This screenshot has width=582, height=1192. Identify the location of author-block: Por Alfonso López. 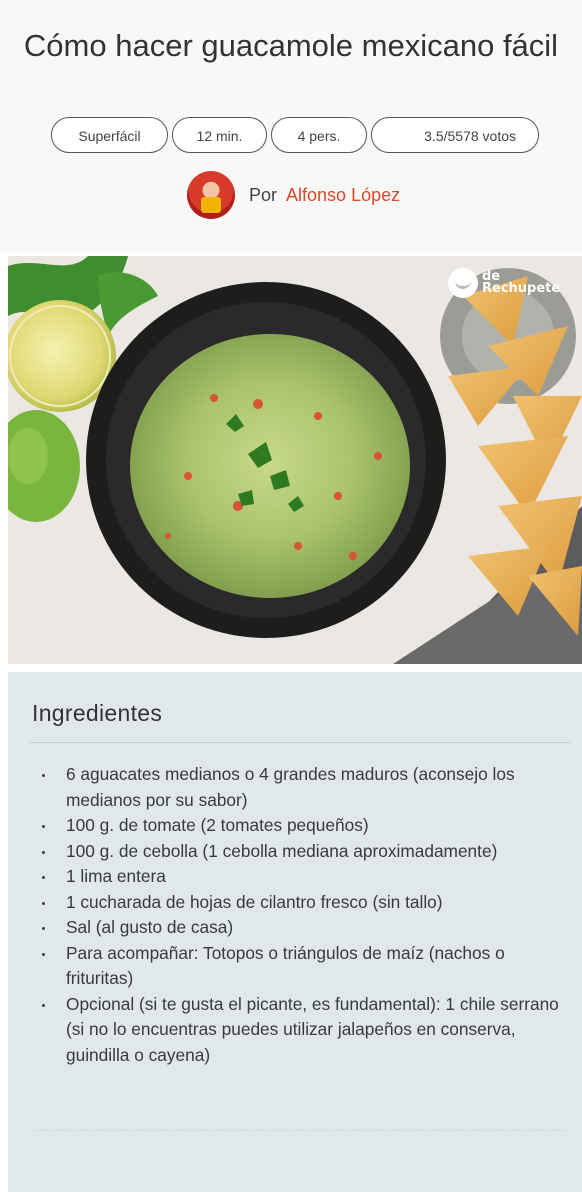
(293, 195).